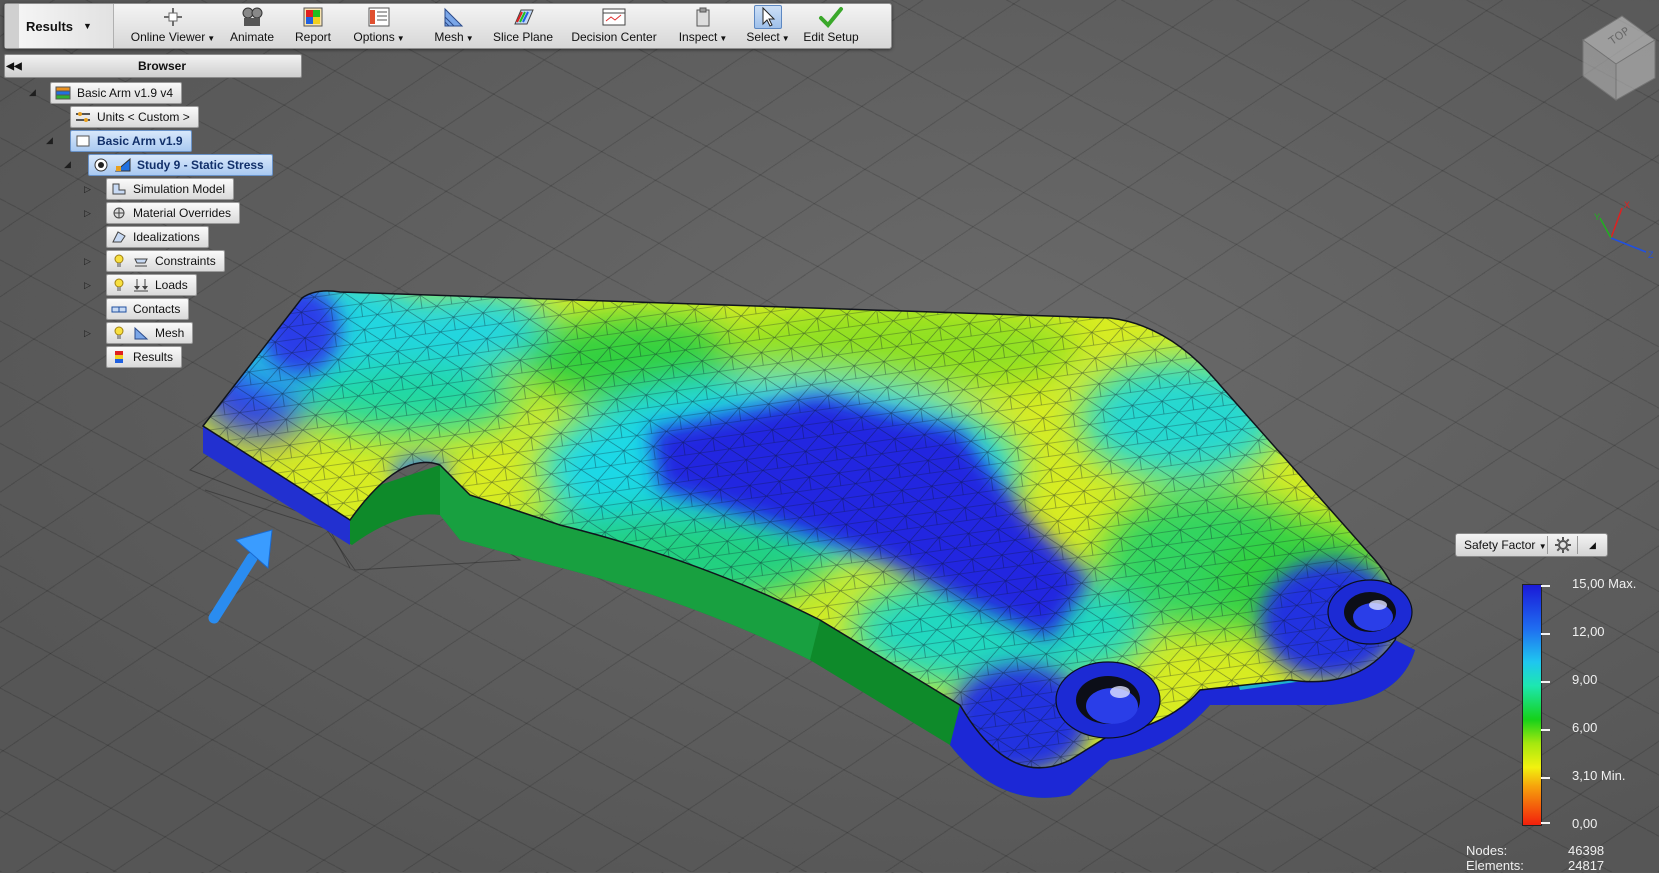  What do you see at coordinates (173, 17) in the screenshot?
I see `online-viewer-icon` at bounding box center [173, 17].